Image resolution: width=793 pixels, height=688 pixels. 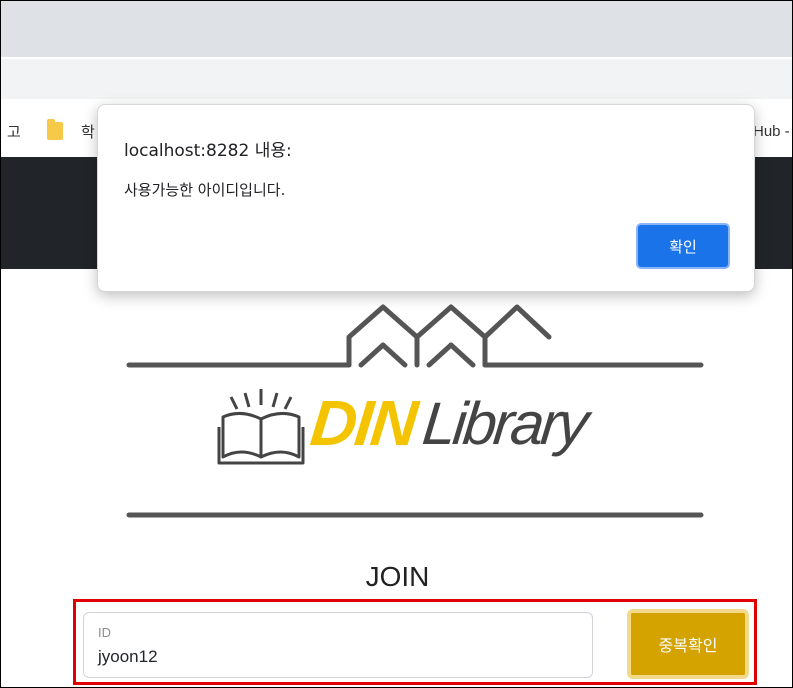 I want to click on id-input: ID jyoon12, so click(x=338, y=645).